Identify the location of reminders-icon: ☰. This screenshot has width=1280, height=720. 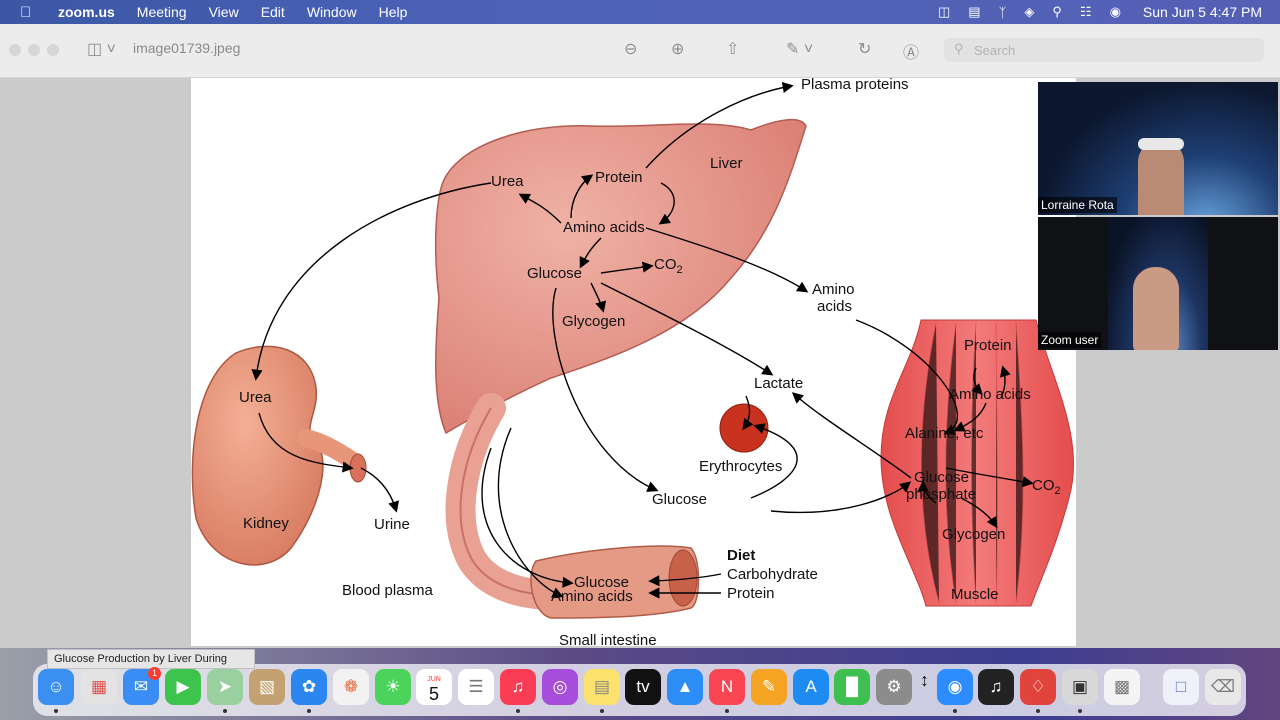
(476, 687).